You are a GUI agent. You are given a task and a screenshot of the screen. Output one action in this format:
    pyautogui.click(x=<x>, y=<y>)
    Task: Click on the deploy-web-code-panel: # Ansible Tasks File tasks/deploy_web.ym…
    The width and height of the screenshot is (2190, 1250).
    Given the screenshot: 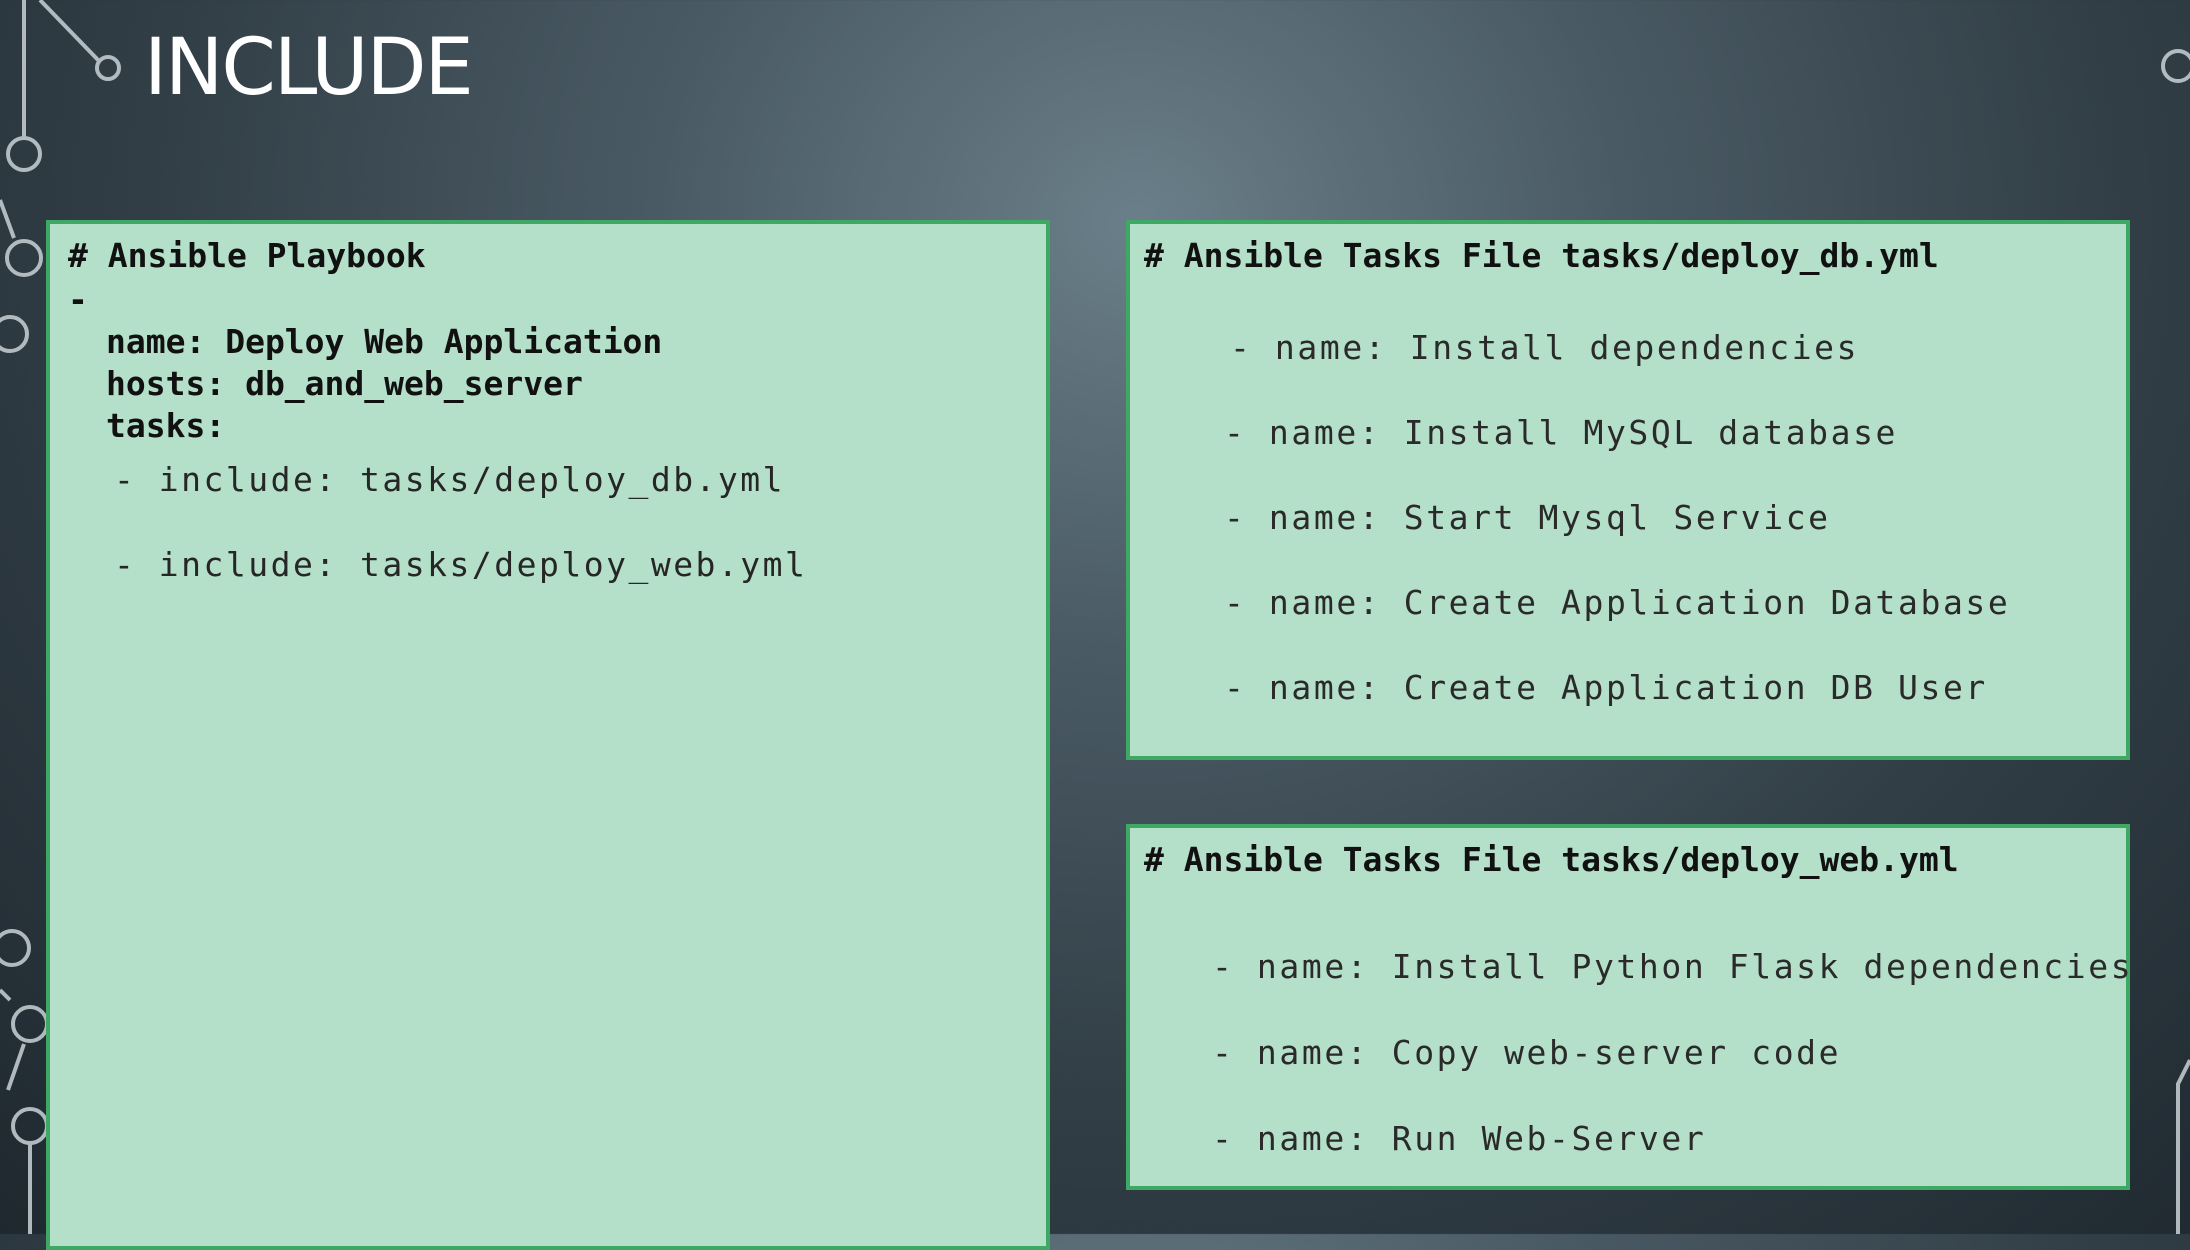 What is the action you would take?
    pyautogui.click(x=1630, y=1007)
    